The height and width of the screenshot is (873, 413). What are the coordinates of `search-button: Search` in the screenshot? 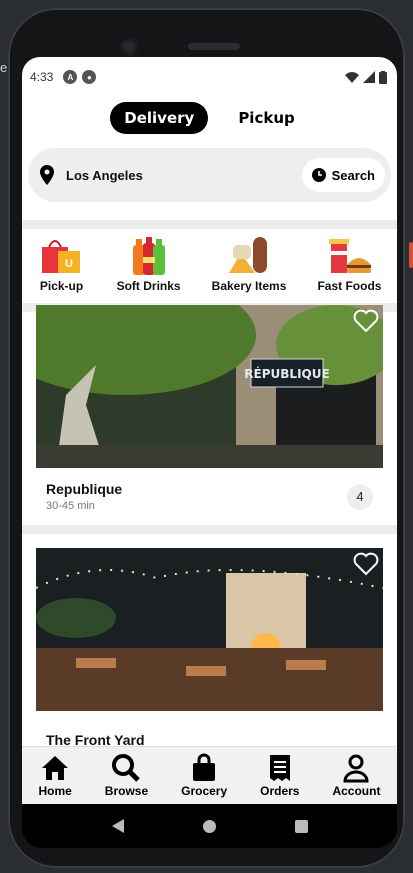 It's located at (343, 175).